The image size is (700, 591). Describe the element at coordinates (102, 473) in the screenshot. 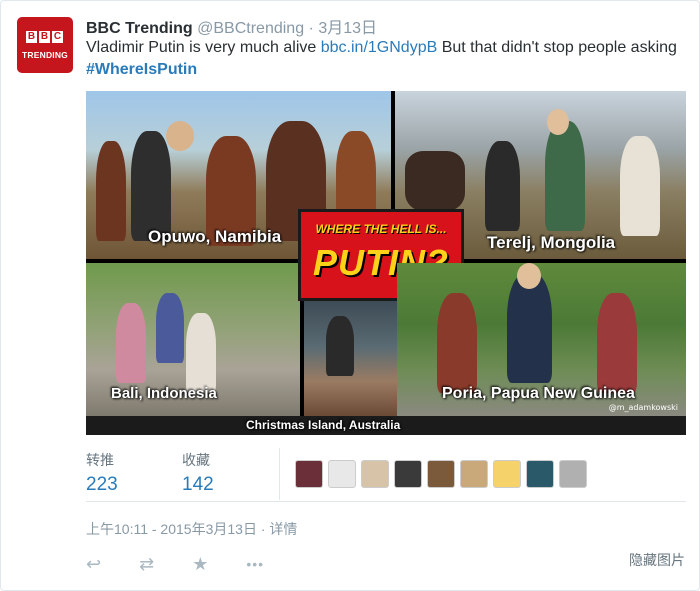

I see `retweet-stat: 转推 223` at that location.